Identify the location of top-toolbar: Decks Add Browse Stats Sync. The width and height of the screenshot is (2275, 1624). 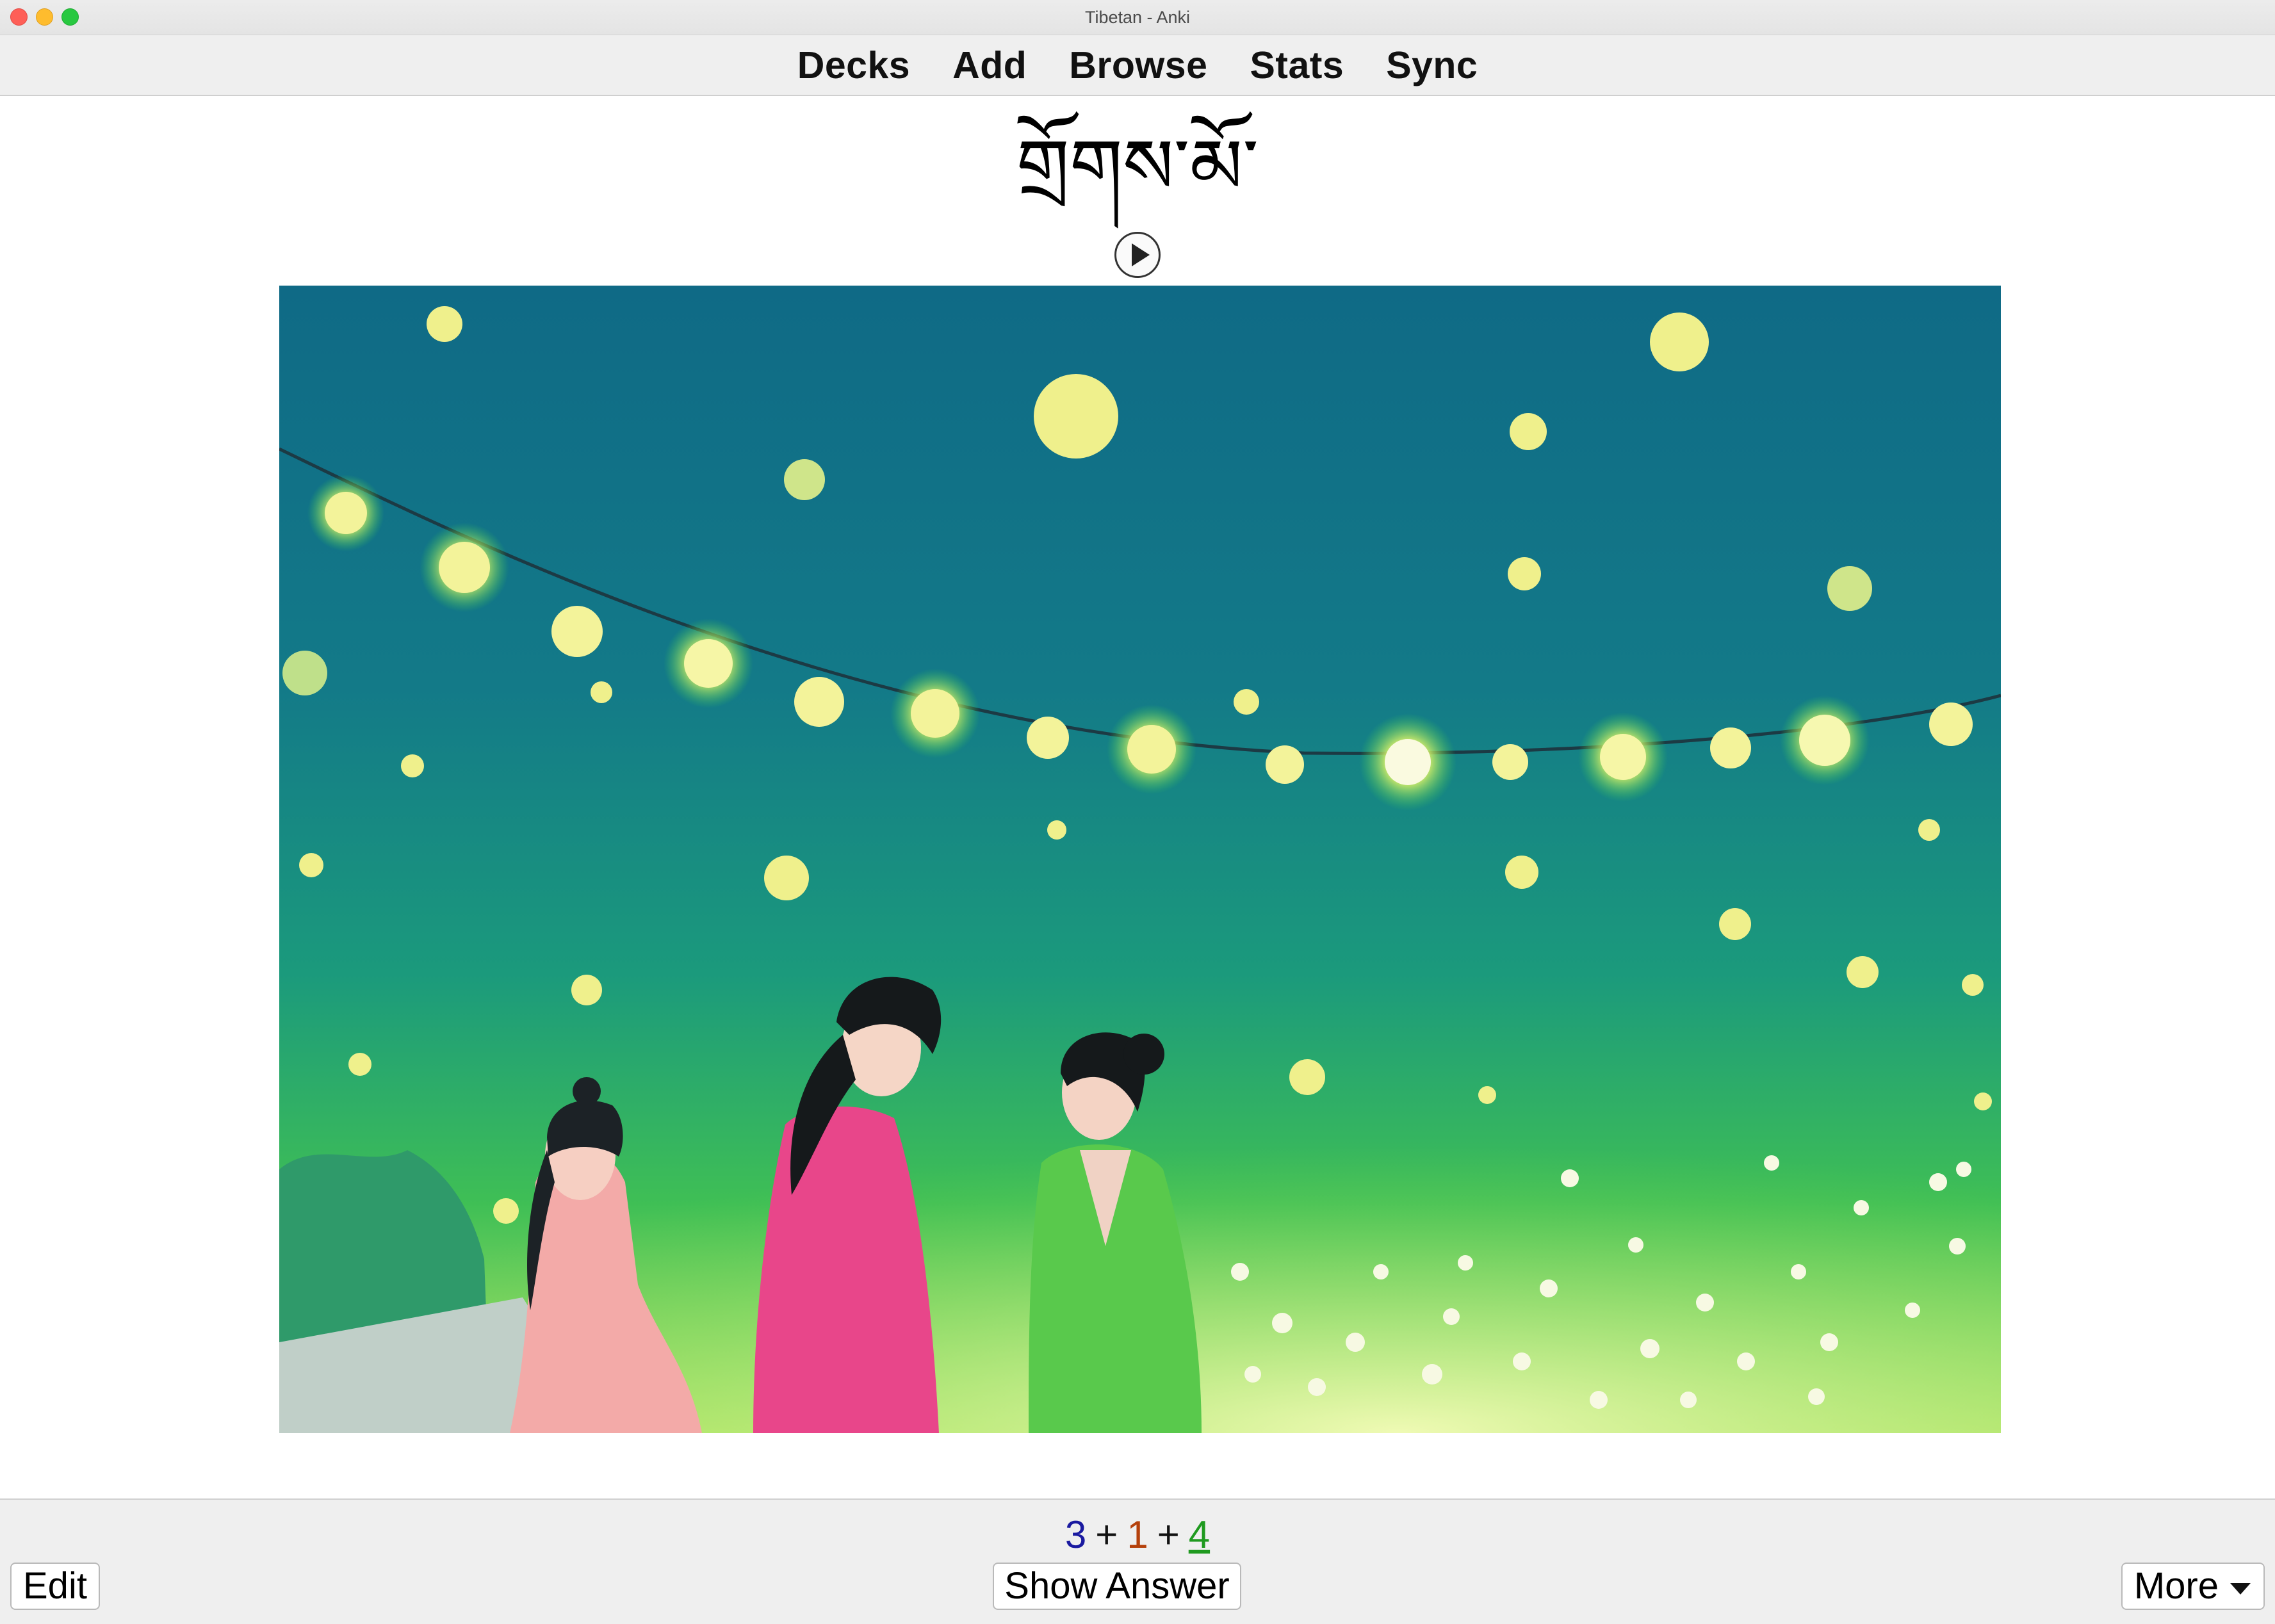
(1137, 65).